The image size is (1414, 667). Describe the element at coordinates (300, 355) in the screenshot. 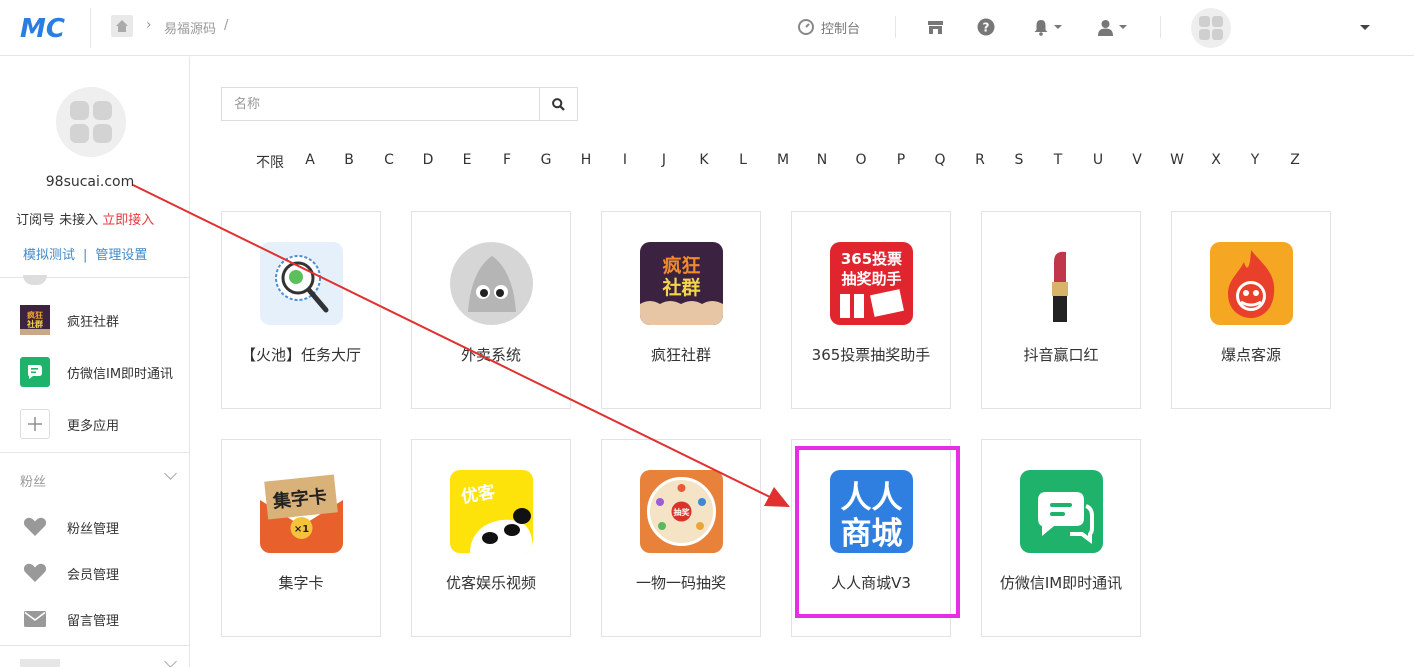

I see `app-card-label: 【火池】任务大厅` at that location.